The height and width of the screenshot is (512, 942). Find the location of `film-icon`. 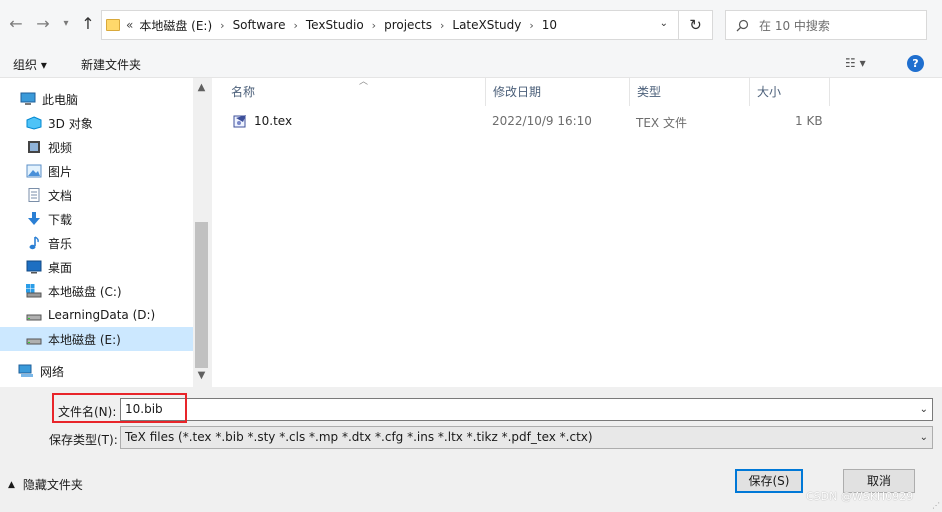

film-icon is located at coordinates (34, 147).